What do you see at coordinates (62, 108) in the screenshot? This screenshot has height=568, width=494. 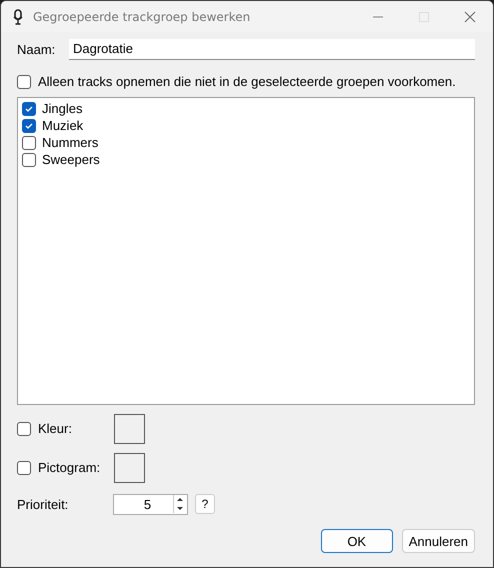 I see `list-item-label: Jingles` at bounding box center [62, 108].